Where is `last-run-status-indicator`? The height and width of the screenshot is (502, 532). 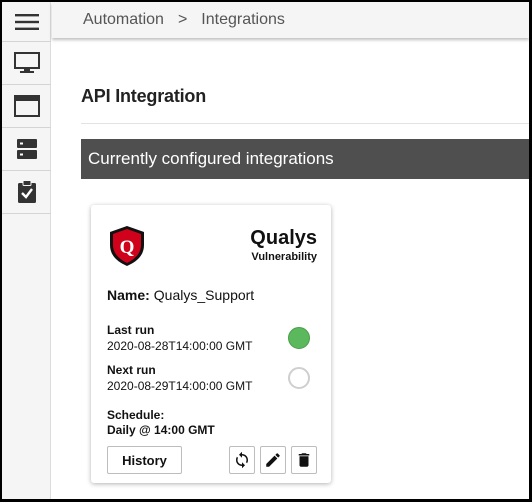 last-run-status-indicator is located at coordinates (299, 338).